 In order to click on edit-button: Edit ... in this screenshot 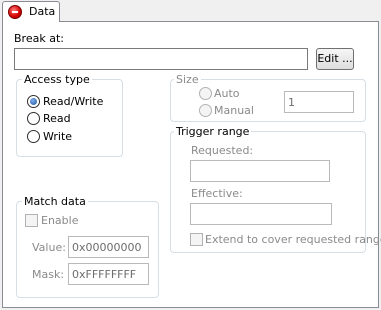, I will do `click(335, 59)`.